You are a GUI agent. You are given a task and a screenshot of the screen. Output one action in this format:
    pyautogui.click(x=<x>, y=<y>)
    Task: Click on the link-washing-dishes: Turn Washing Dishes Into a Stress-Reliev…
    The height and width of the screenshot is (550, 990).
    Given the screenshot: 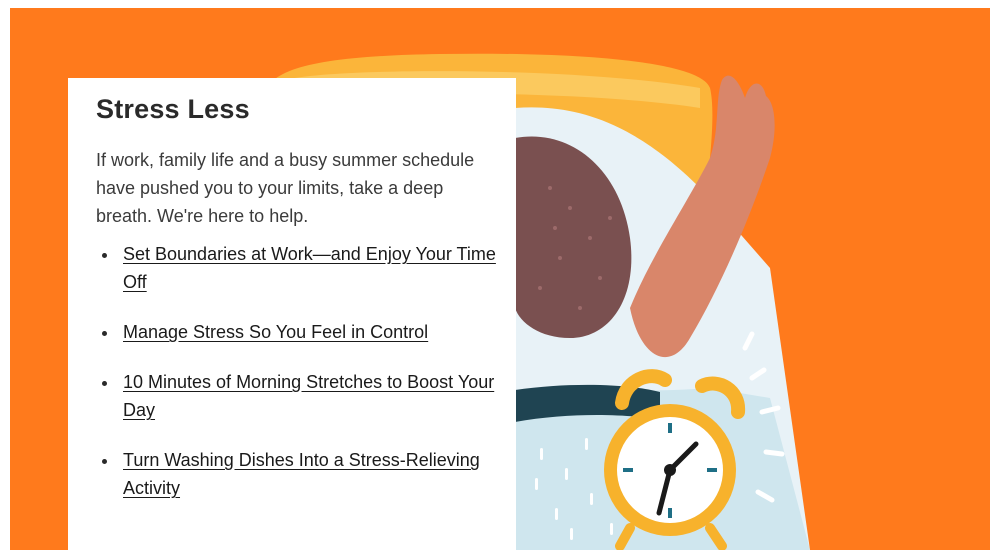 What is the action you would take?
    pyautogui.click(x=301, y=474)
    